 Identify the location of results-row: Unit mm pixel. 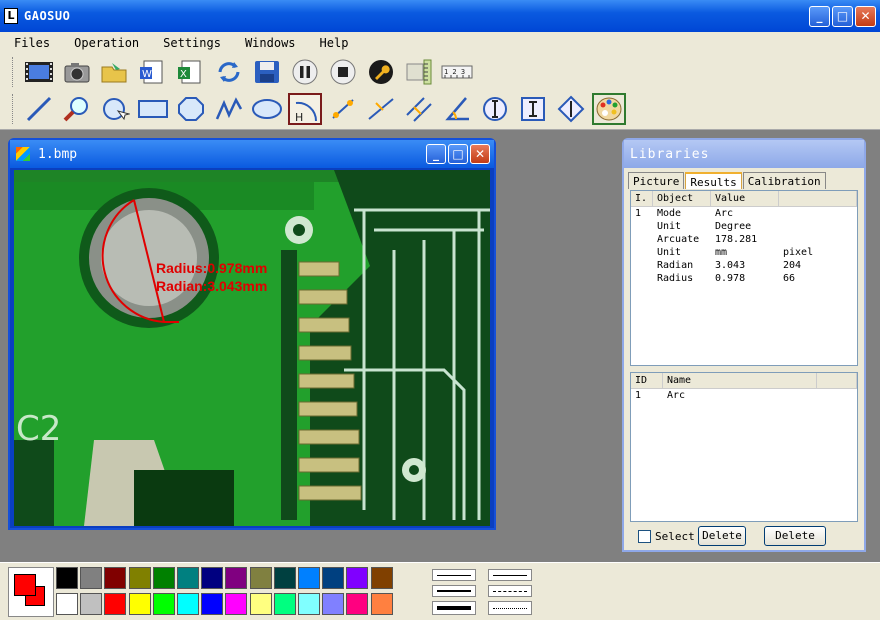
(744, 252).